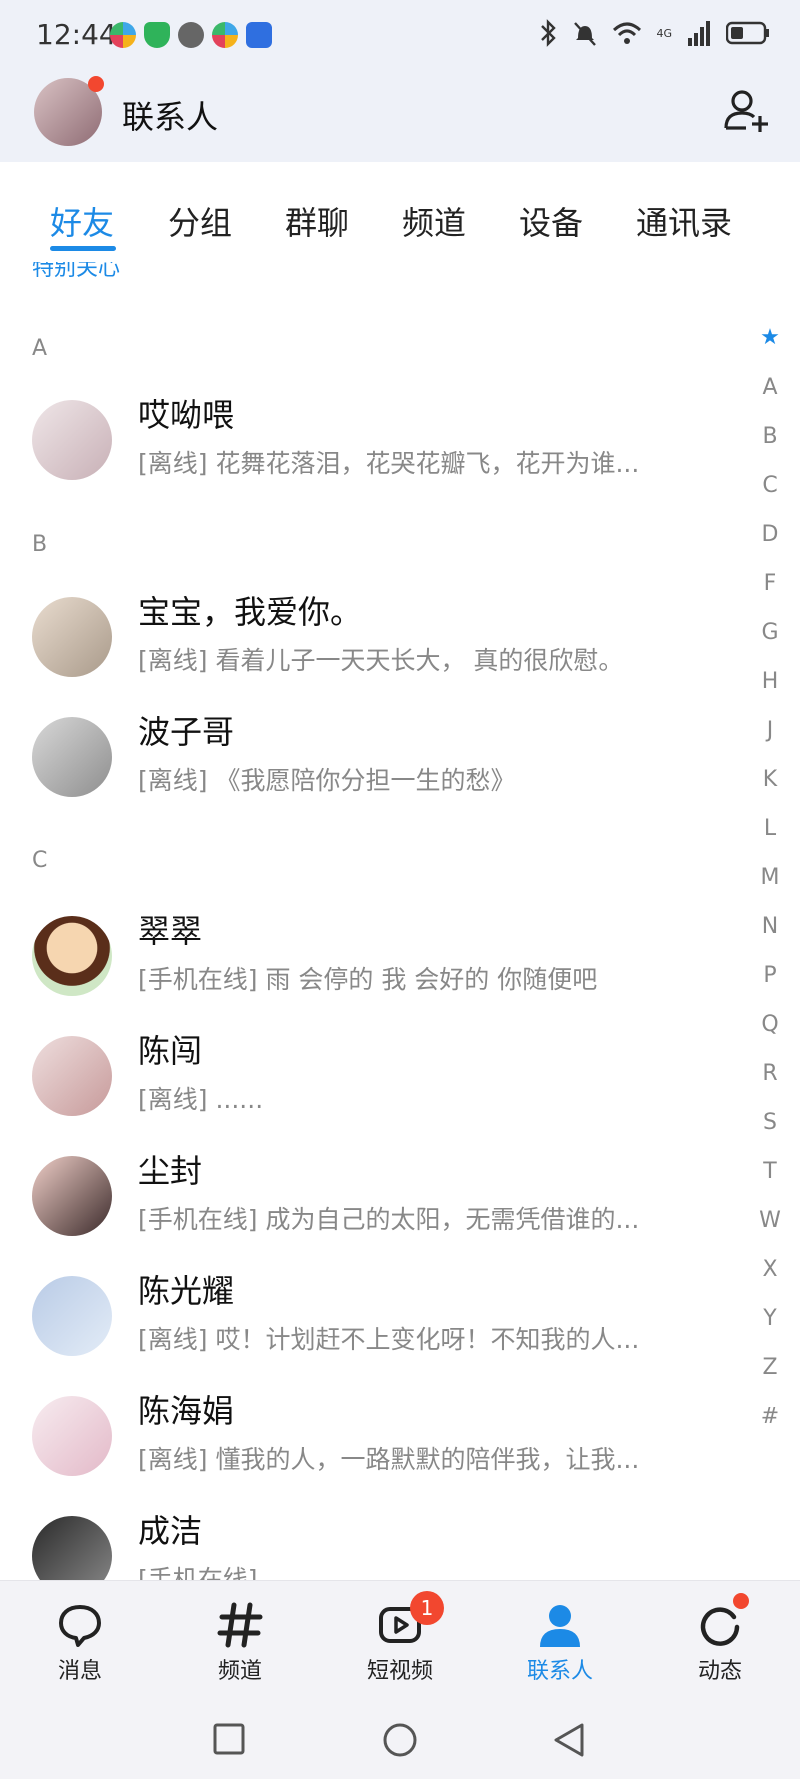  What do you see at coordinates (170, 117) in the screenshot?
I see `page-title: 联系人` at bounding box center [170, 117].